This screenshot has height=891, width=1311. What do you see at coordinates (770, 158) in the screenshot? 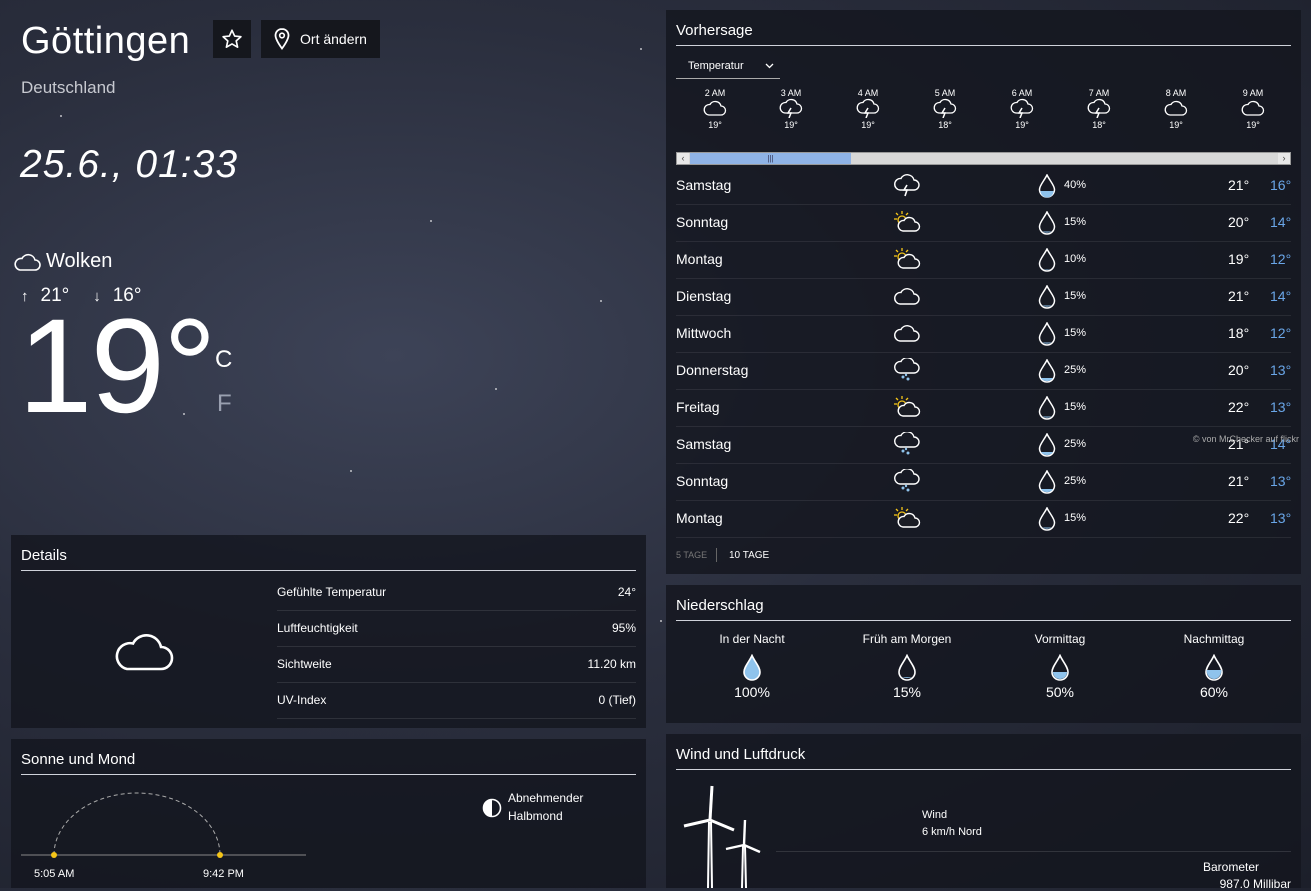
I see `scrollbar-thumb: |||` at bounding box center [770, 158].